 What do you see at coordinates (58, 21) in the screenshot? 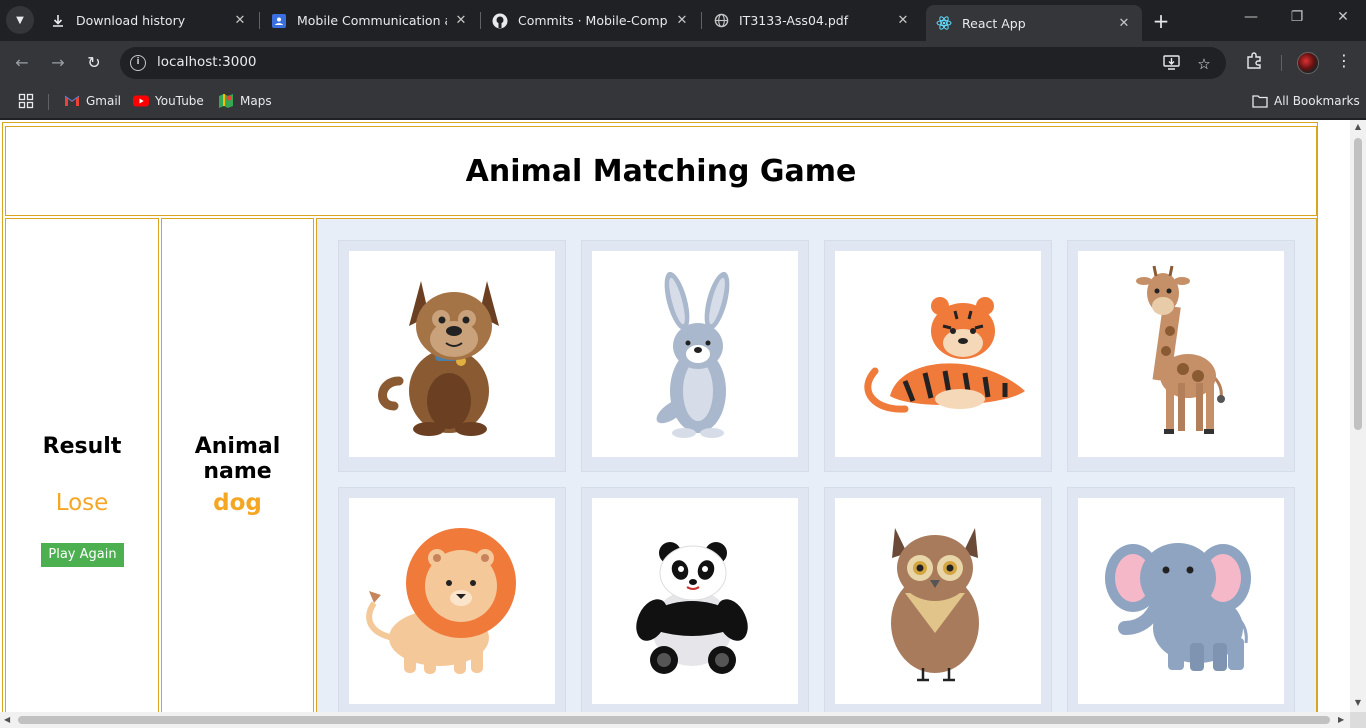
I see `download-icon` at bounding box center [58, 21].